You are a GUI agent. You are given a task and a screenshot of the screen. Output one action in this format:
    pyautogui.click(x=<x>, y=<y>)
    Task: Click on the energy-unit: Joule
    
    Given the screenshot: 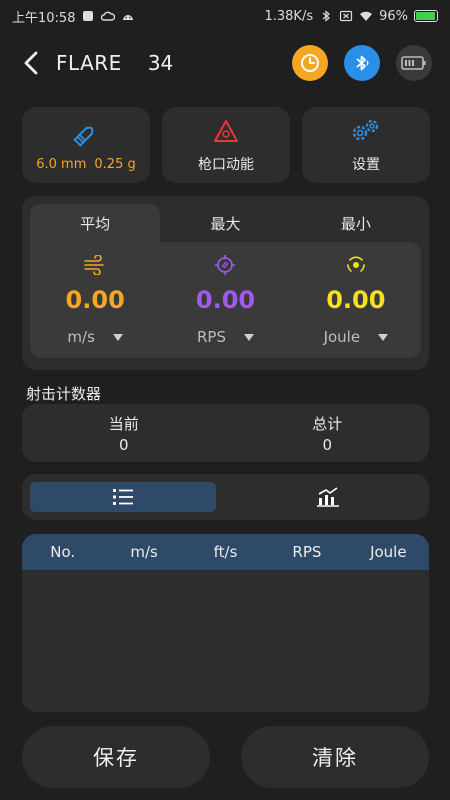 What is the action you would take?
    pyautogui.click(x=342, y=337)
    